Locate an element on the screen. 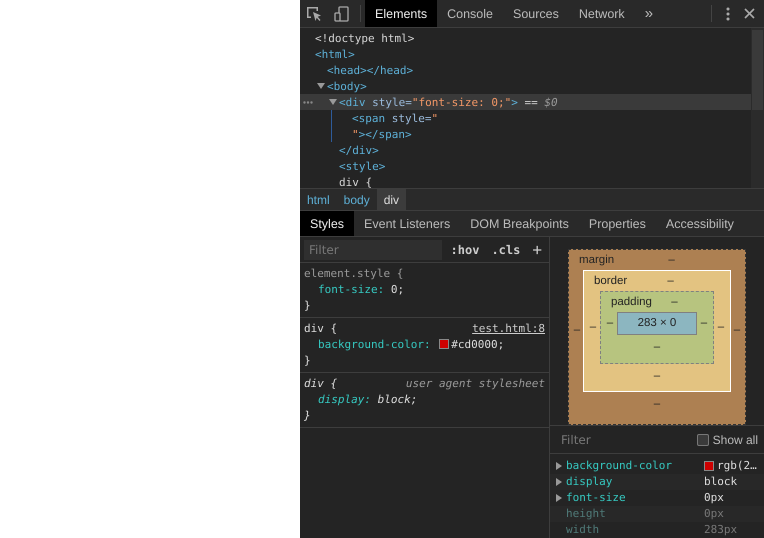  code-line: <head></head> is located at coordinates (370, 70).